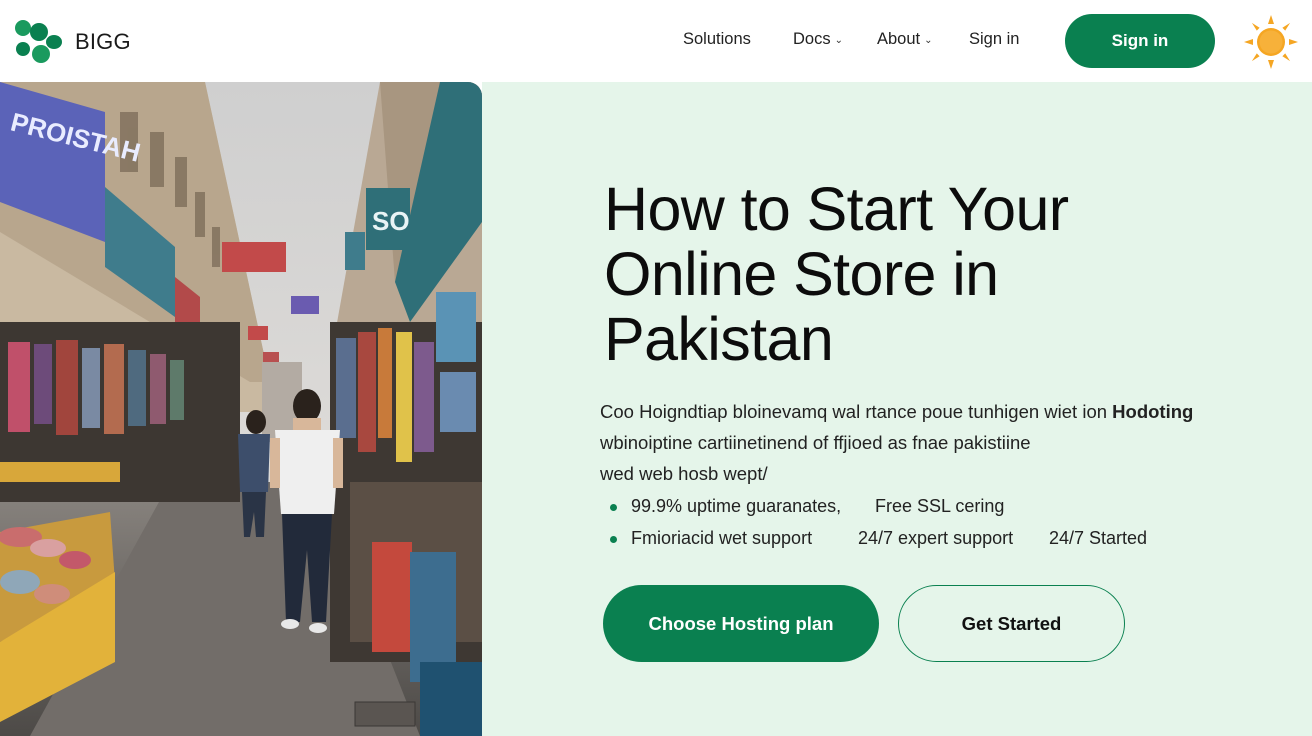  What do you see at coordinates (1011, 623) in the screenshot?
I see `get-started-button: Get Started` at bounding box center [1011, 623].